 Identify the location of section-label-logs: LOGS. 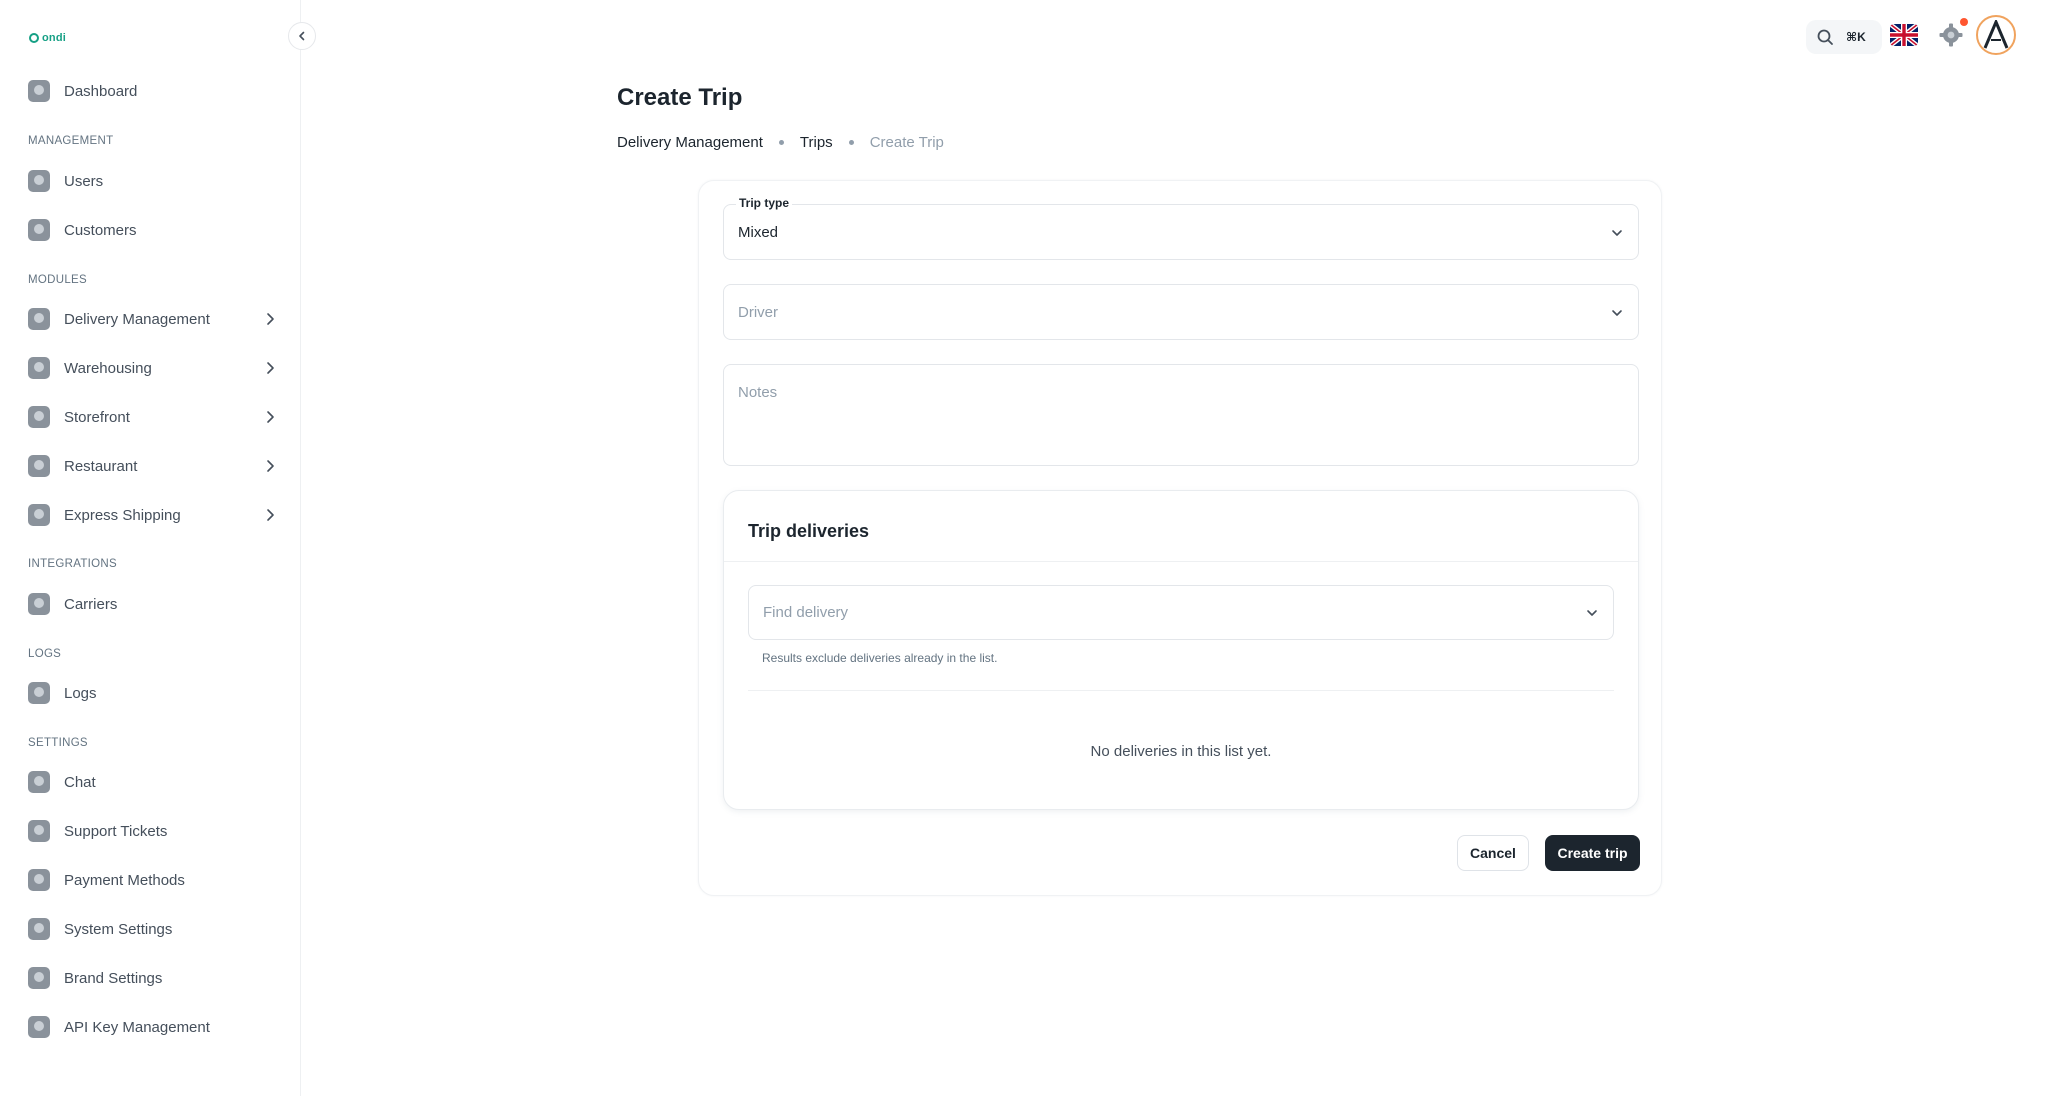
(45, 654).